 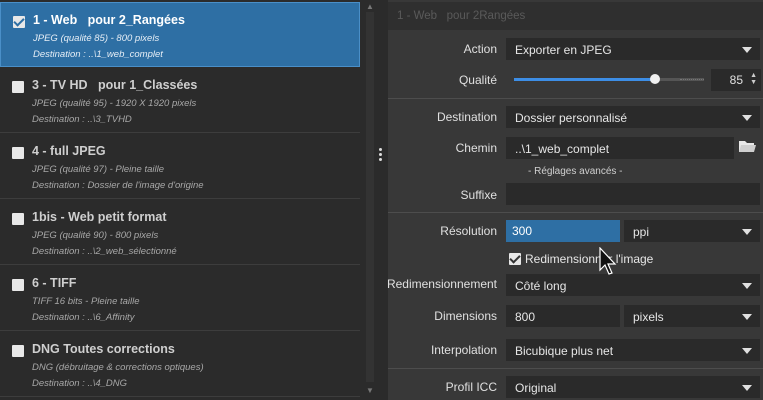 I want to click on resolution-unit-value: ppi, so click(x=641, y=232).